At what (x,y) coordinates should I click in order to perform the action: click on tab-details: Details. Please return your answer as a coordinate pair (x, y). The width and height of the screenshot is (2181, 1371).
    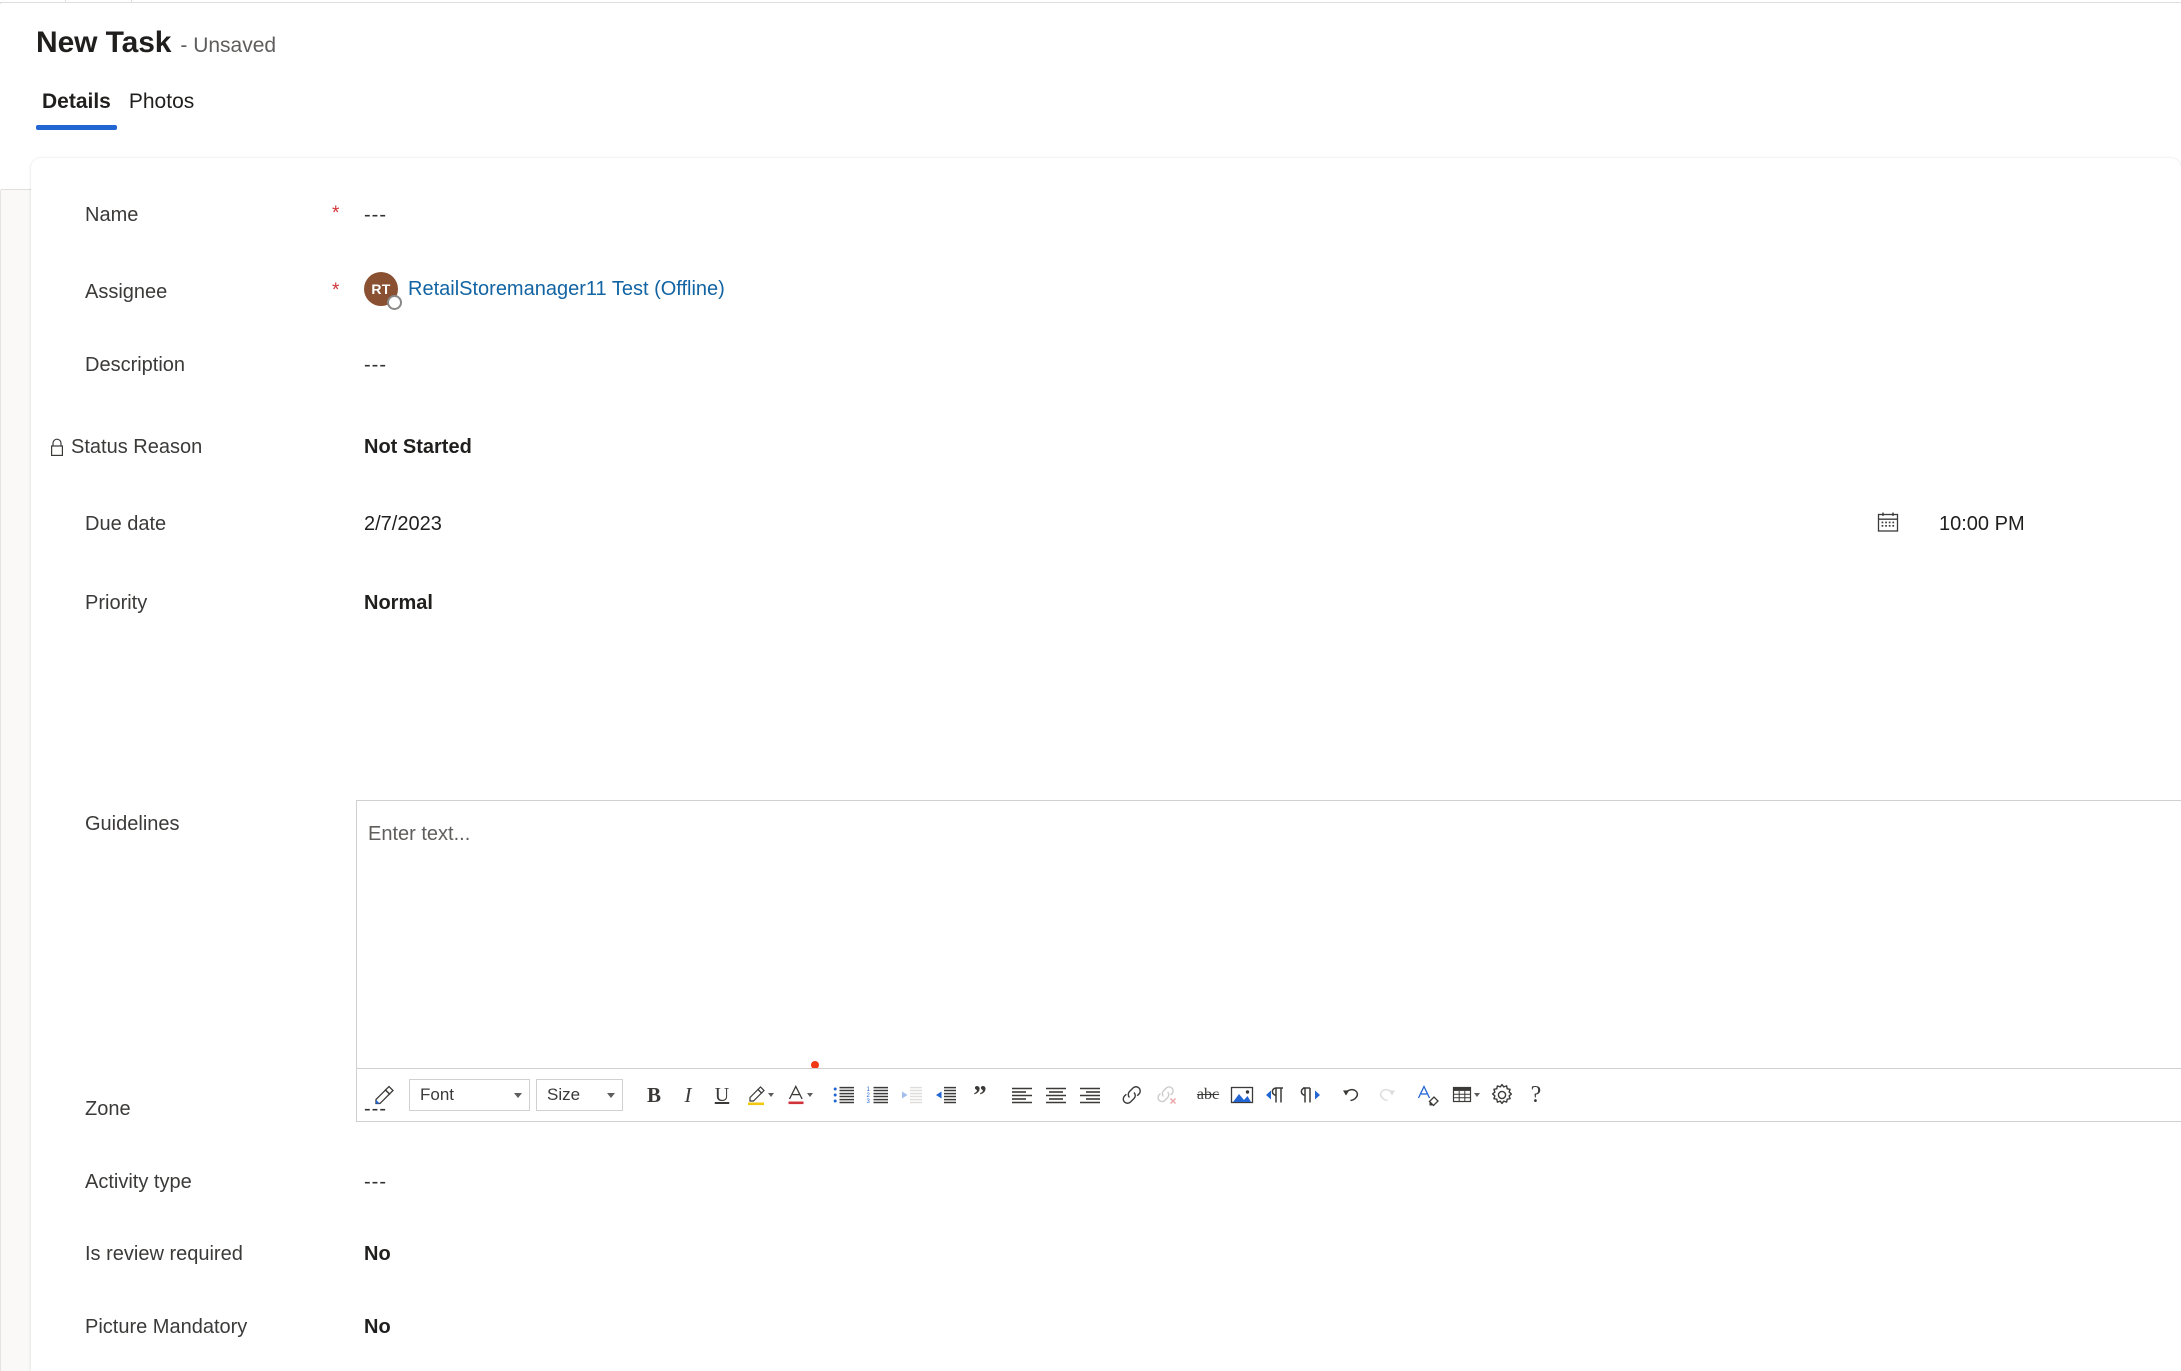
    Looking at the image, I should click on (76, 110).